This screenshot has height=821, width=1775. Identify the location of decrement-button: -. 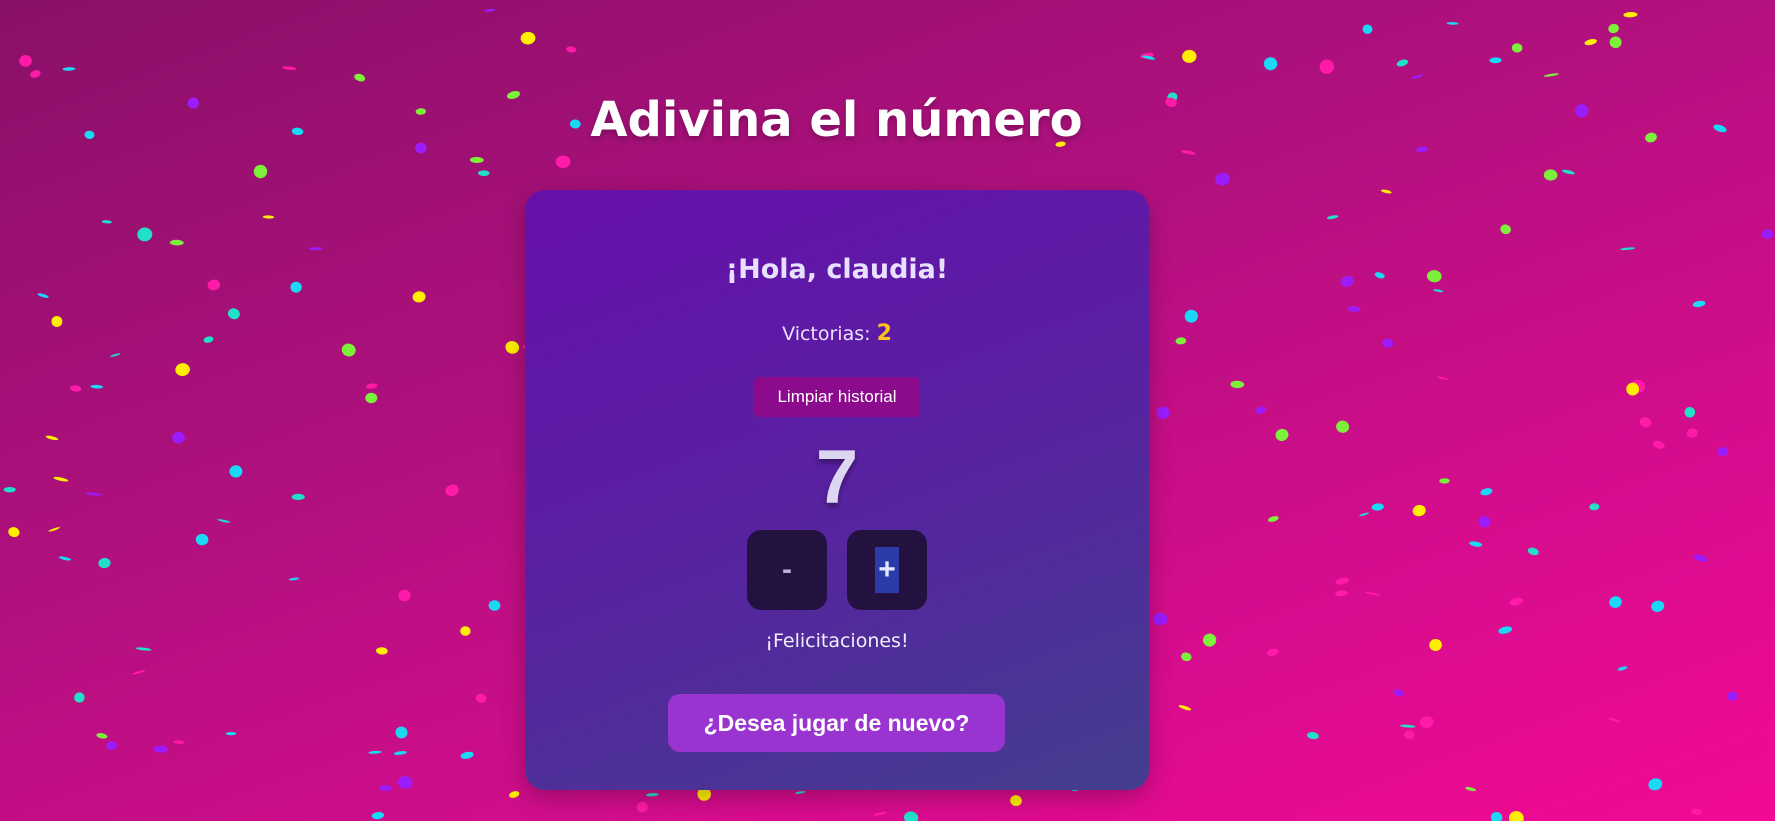
(787, 570).